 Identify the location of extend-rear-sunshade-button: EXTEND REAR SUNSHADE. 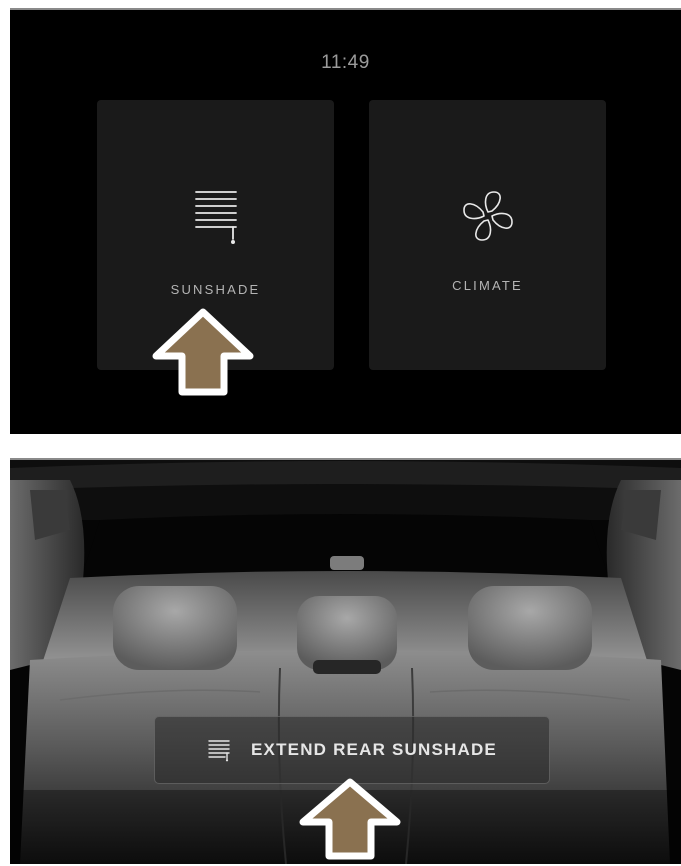
(352, 750).